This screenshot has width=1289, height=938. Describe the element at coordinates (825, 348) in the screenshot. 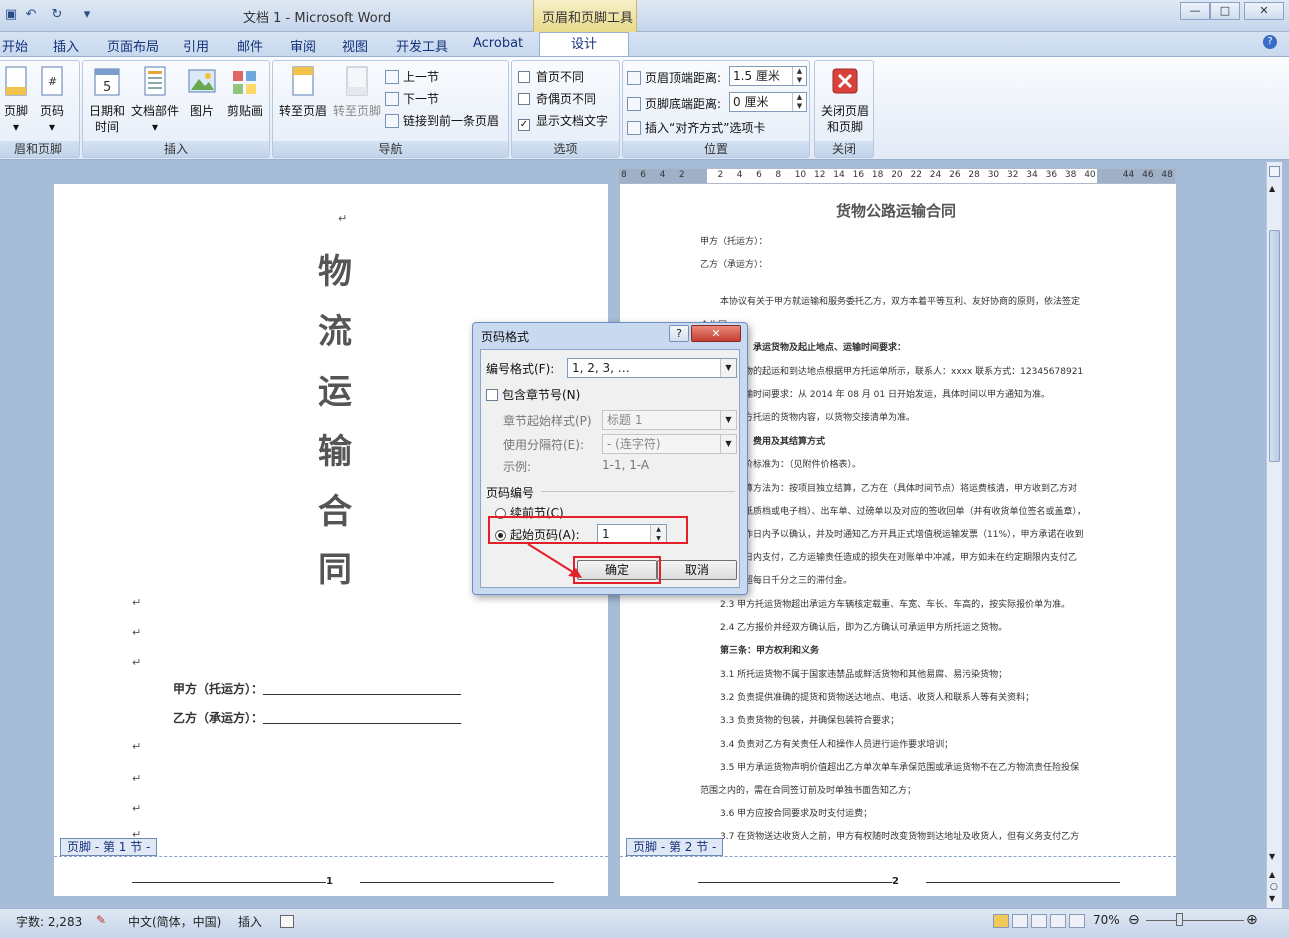

I see `contract-line: ：承运货物及起止地点、运输时间要求：` at that location.